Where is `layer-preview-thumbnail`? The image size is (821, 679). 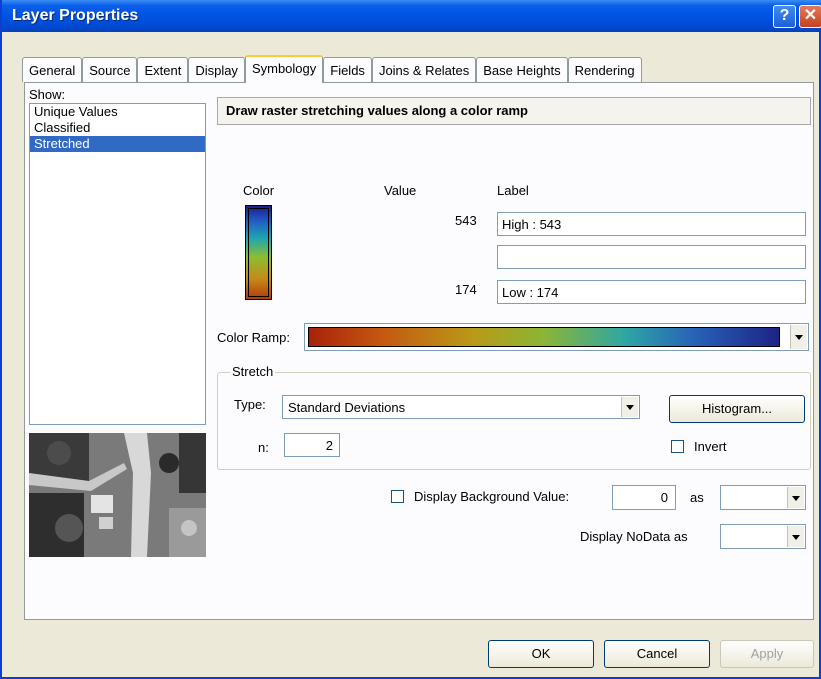 layer-preview-thumbnail is located at coordinates (117, 495).